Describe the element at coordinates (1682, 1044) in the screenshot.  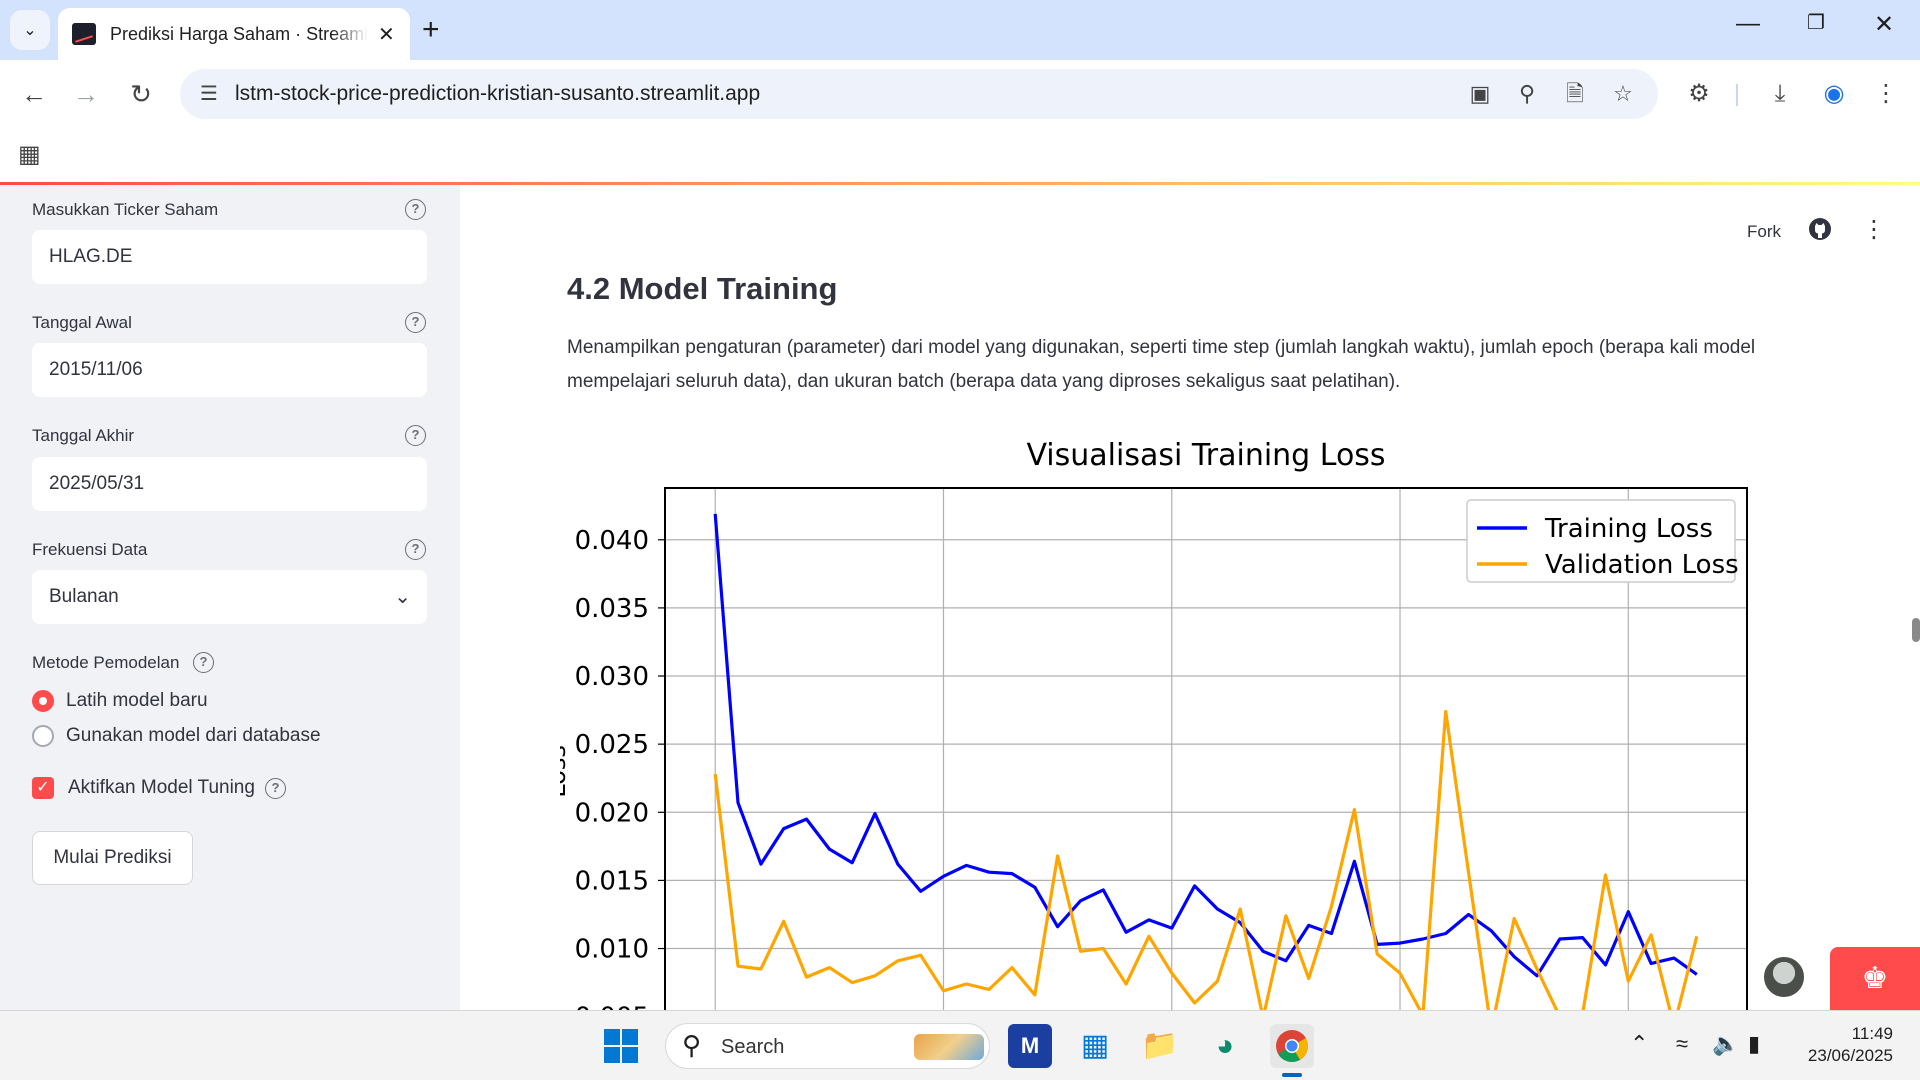
I see `wifi-icon: ≈` at that location.